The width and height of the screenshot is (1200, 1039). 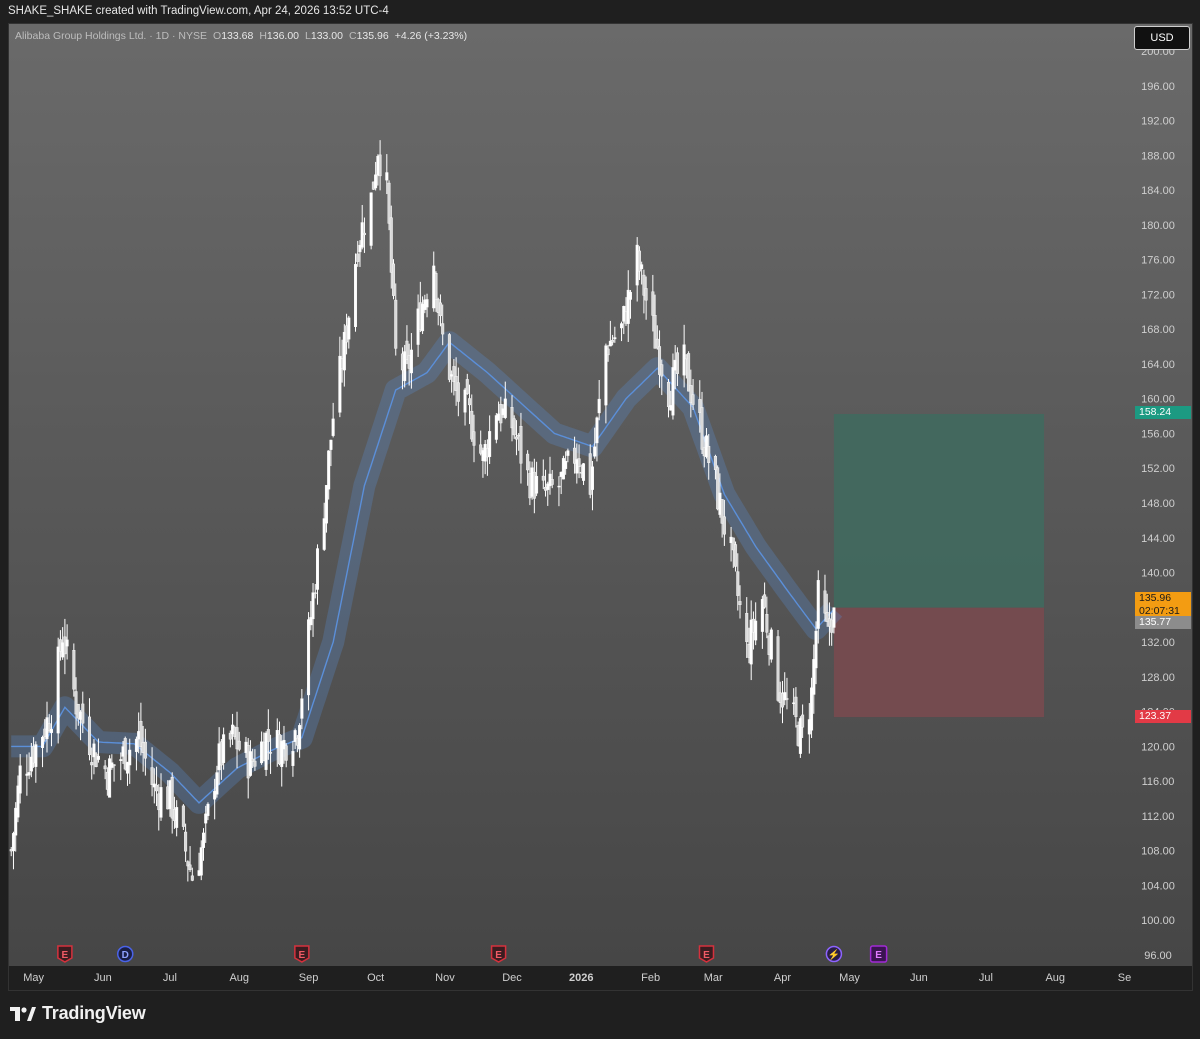 I want to click on currency-button: USD, so click(x=1162, y=38).